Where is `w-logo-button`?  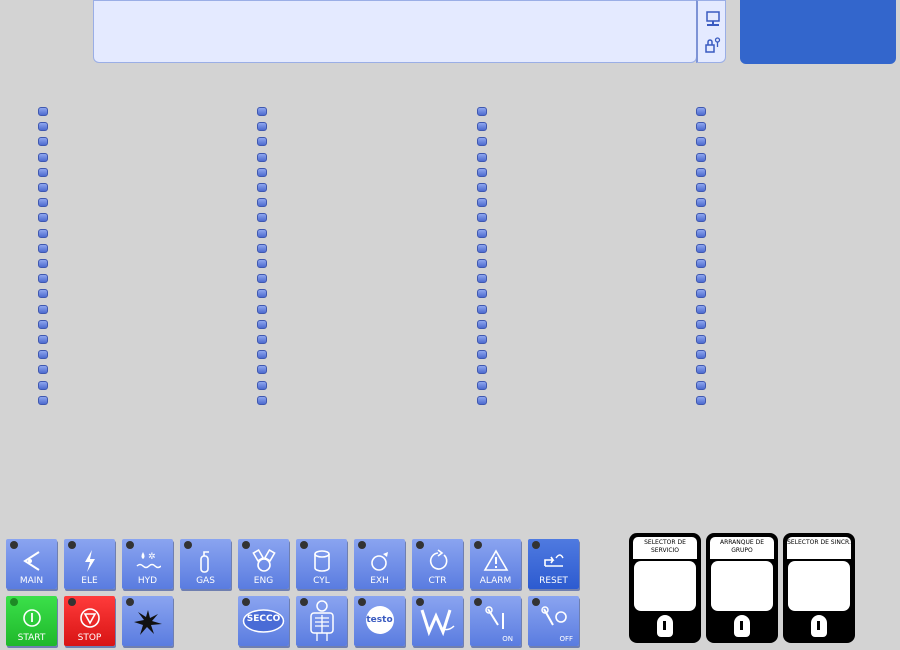
w-logo-button is located at coordinates (437, 621).